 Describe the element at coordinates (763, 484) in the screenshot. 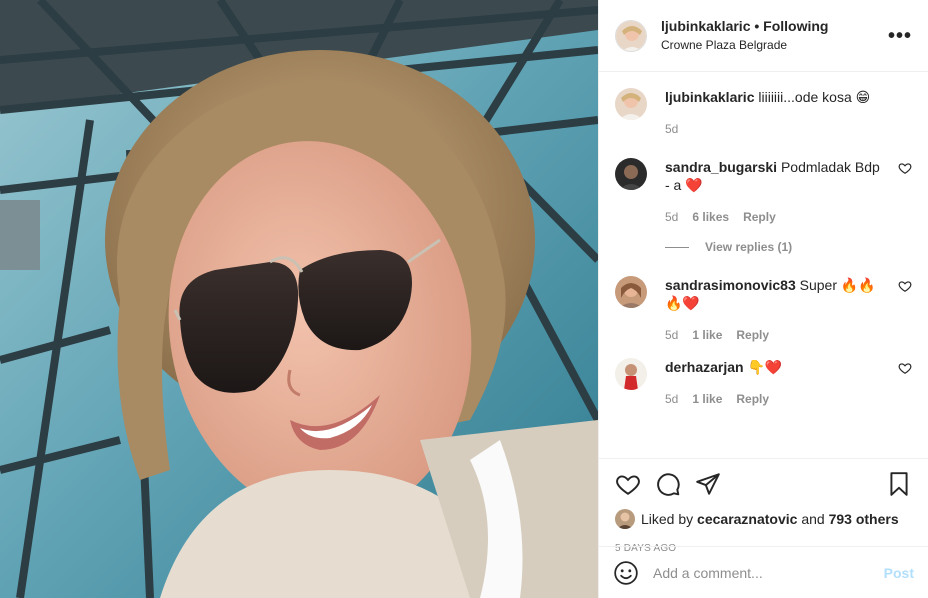

I see `action-icons` at that location.